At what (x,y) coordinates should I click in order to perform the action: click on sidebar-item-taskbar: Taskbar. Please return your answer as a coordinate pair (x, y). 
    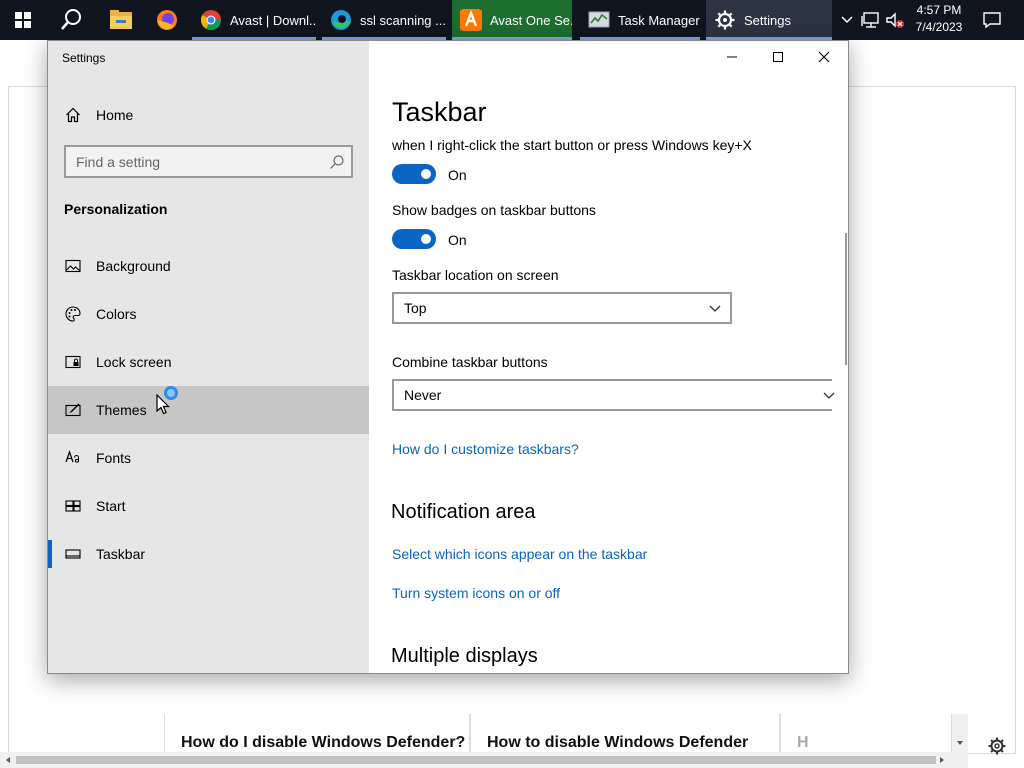
    Looking at the image, I should click on (208, 554).